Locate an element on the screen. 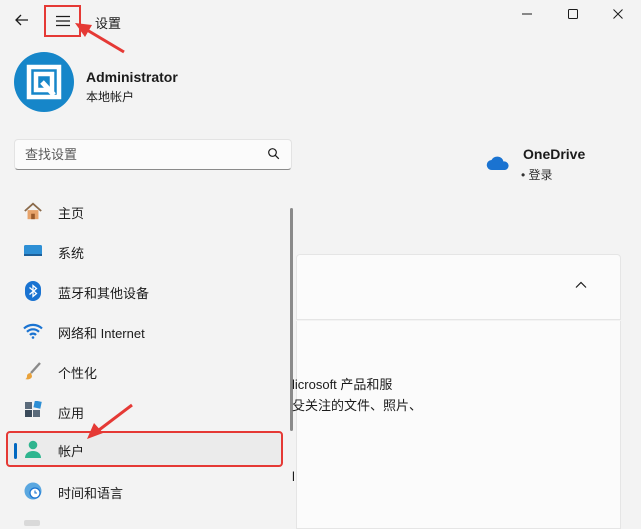 The height and width of the screenshot is (529, 641). search-box is located at coordinates (153, 154).